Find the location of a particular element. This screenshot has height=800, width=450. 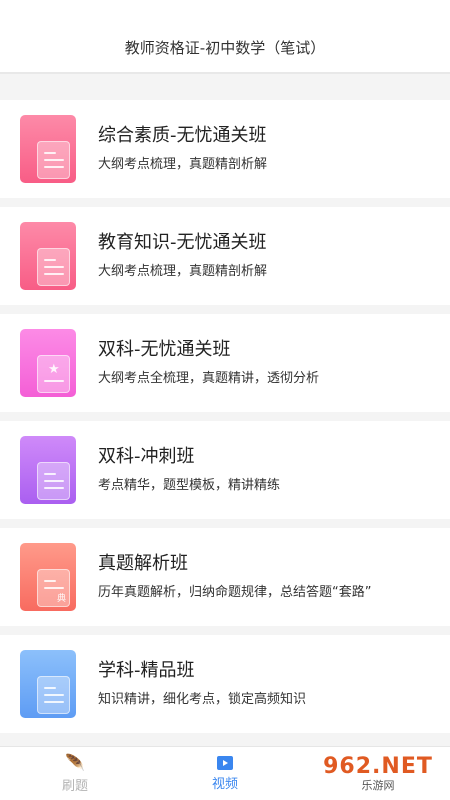

tab-practice: 🪶 刷题 is located at coordinates (75, 773).